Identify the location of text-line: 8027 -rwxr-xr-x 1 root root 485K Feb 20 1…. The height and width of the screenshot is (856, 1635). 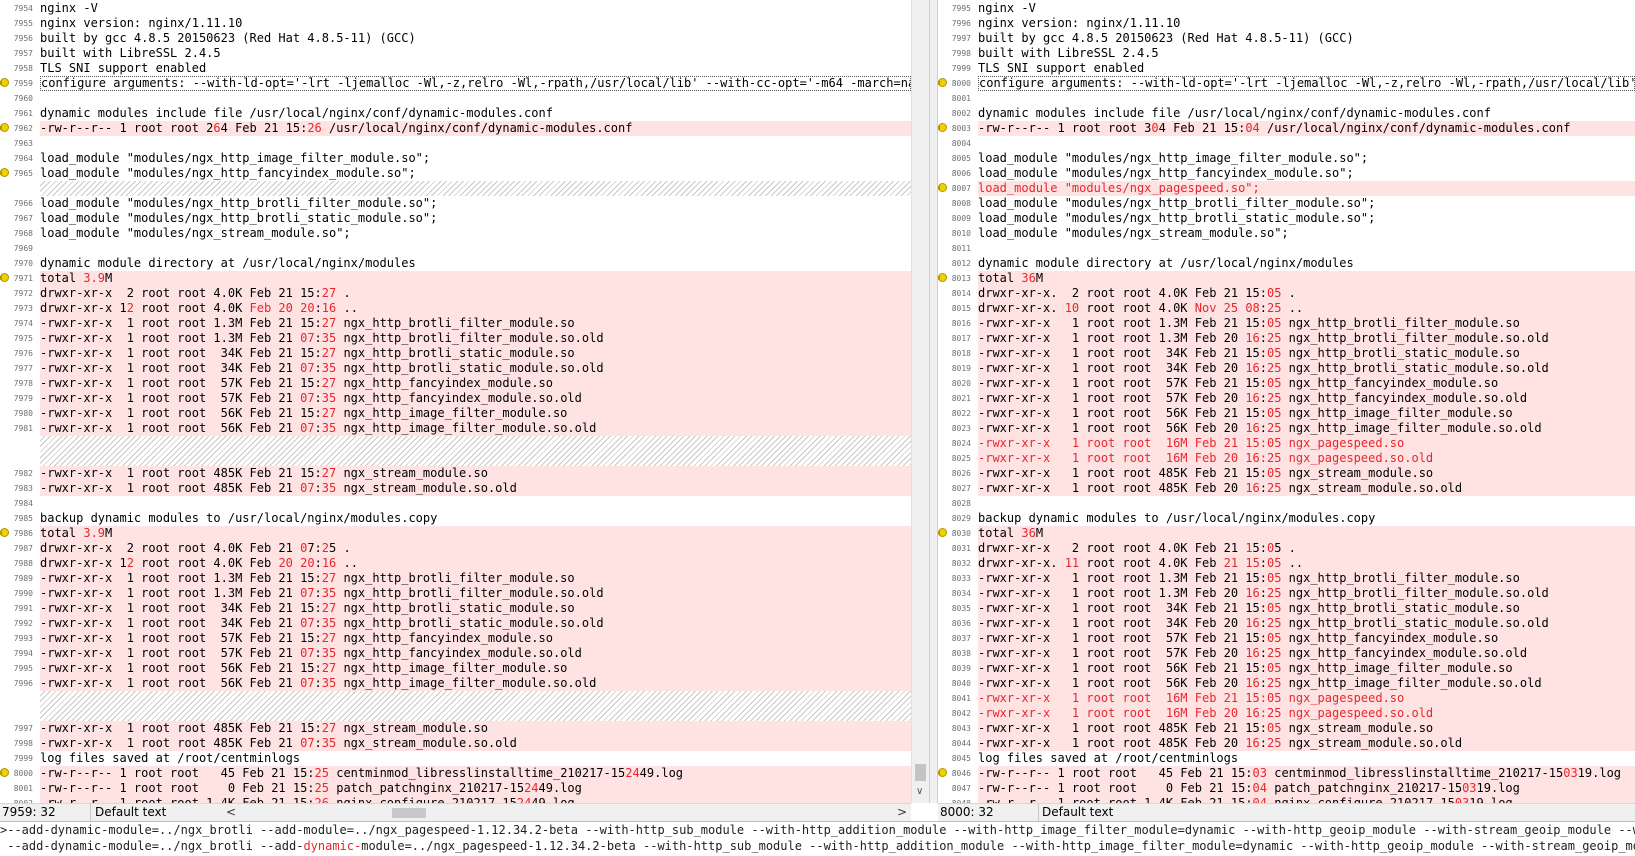
(1286, 488).